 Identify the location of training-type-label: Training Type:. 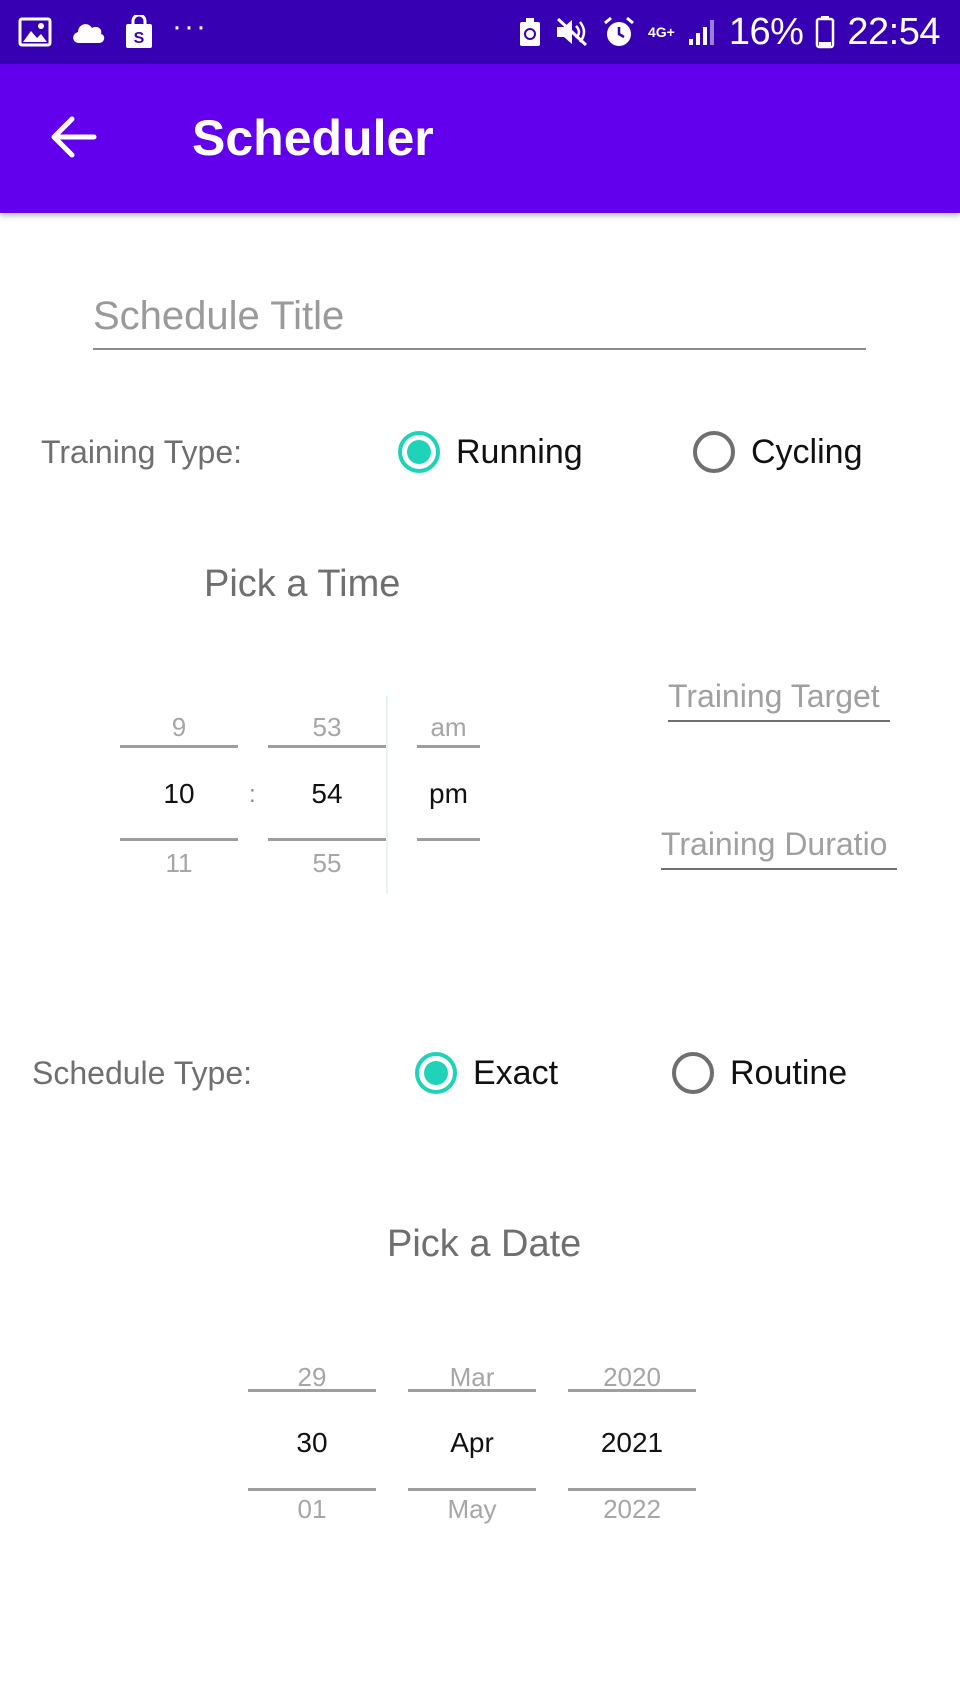
(141, 452).